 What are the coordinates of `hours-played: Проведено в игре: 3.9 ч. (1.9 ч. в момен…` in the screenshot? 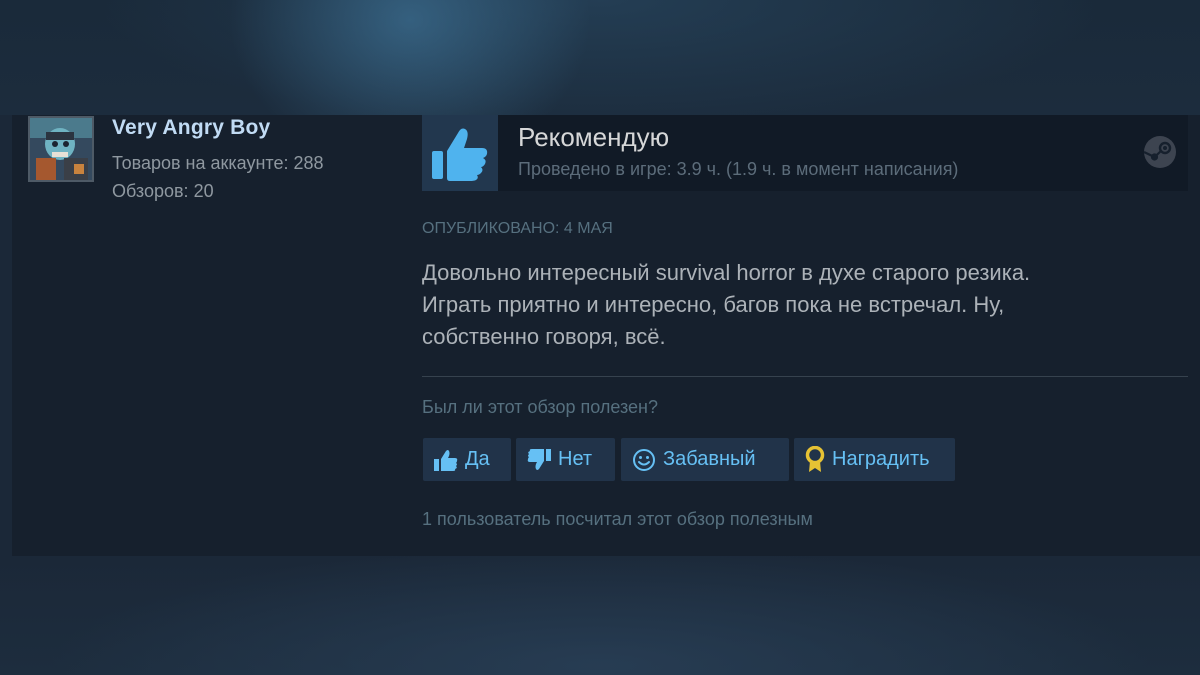 It's located at (738, 169).